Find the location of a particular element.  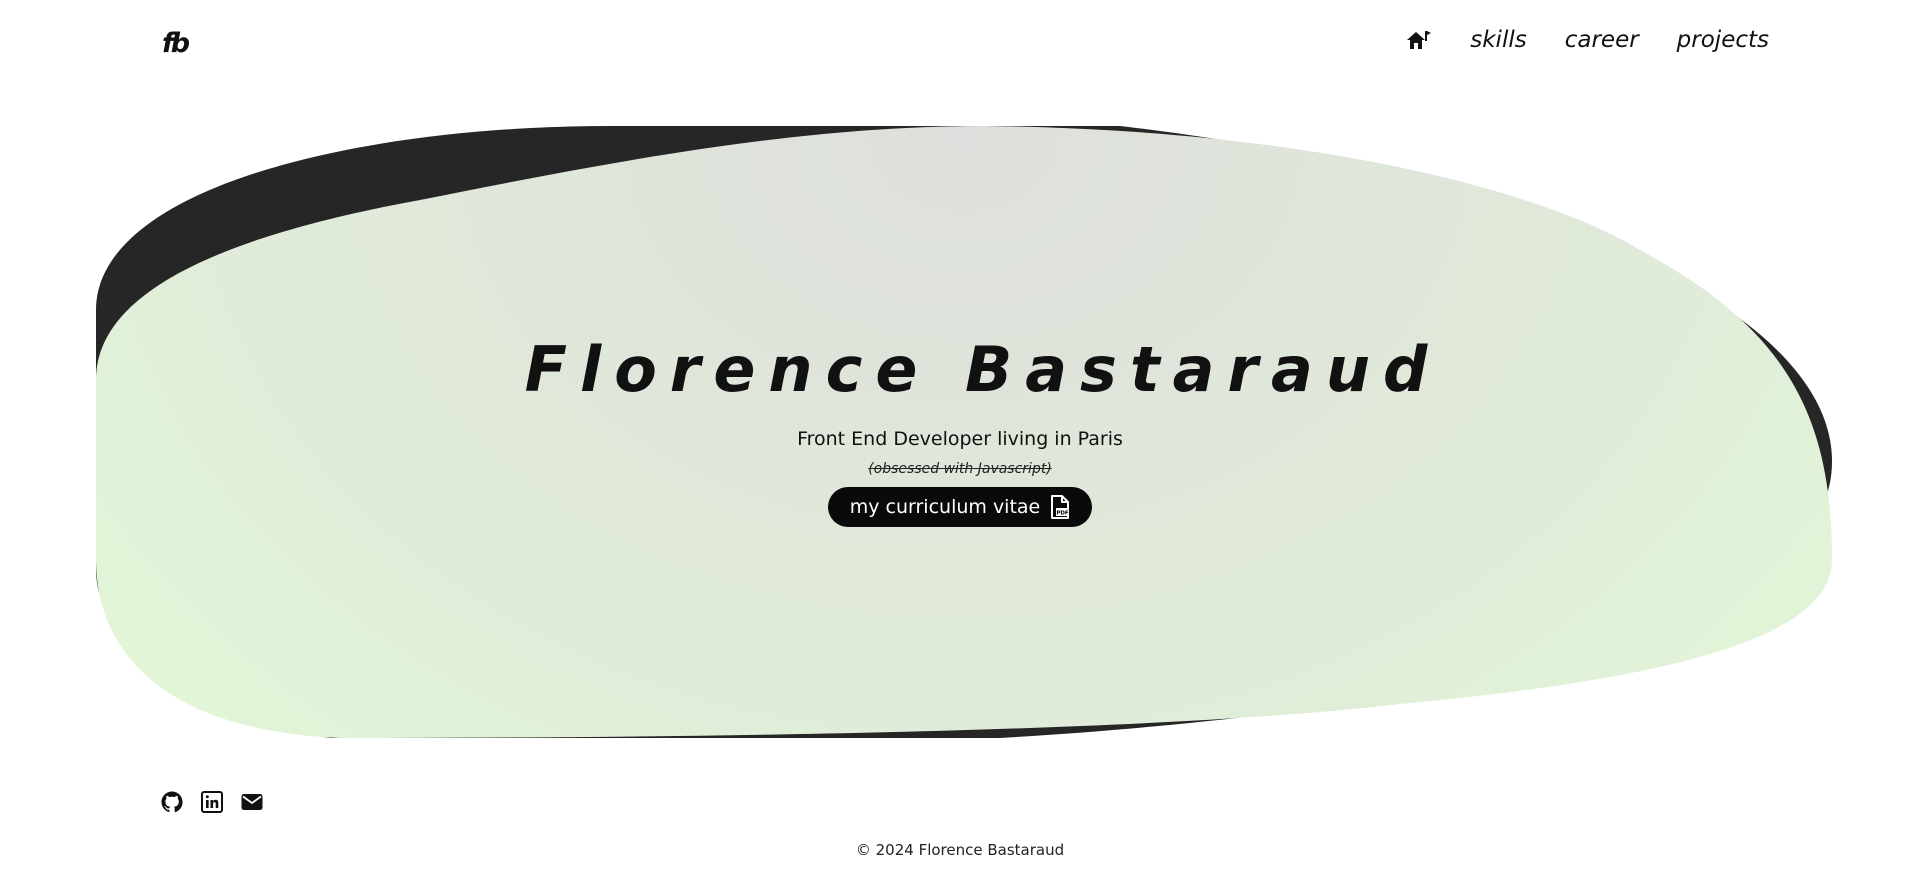

cv-download-button: my curriculum vitae PDF is located at coordinates (960, 507).